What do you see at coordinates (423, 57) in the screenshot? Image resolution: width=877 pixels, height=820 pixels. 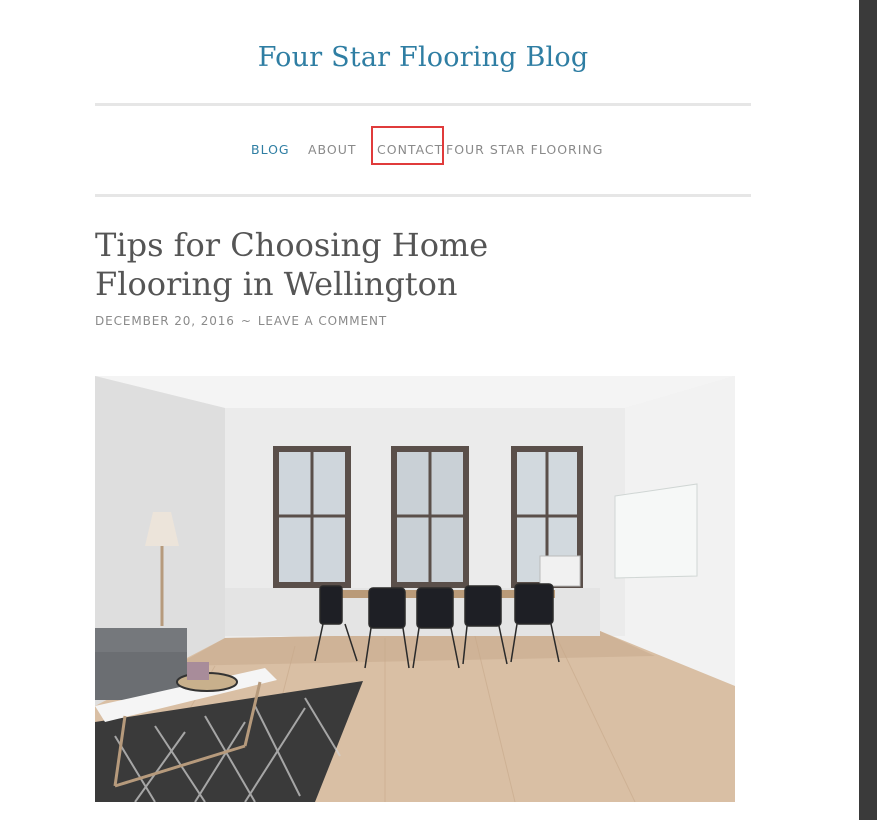 I see `site-title: Four Star Flooring Blog` at bounding box center [423, 57].